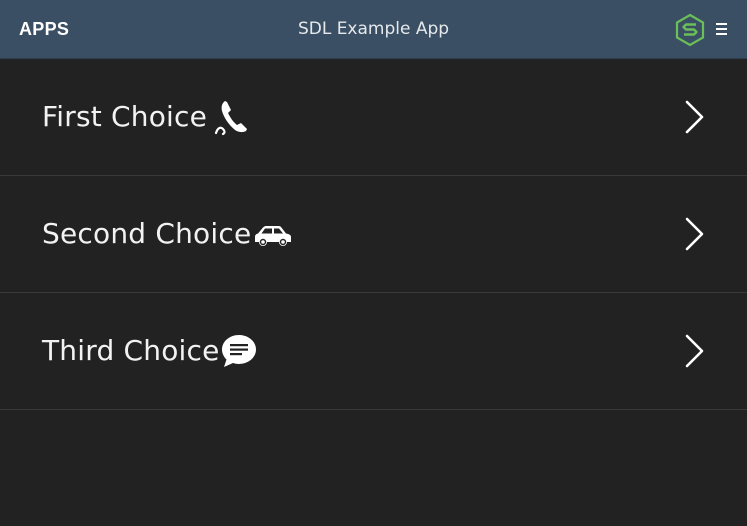 The image size is (747, 526). What do you see at coordinates (239, 351) in the screenshot?
I see `chat-bubble-icon` at bounding box center [239, 351].